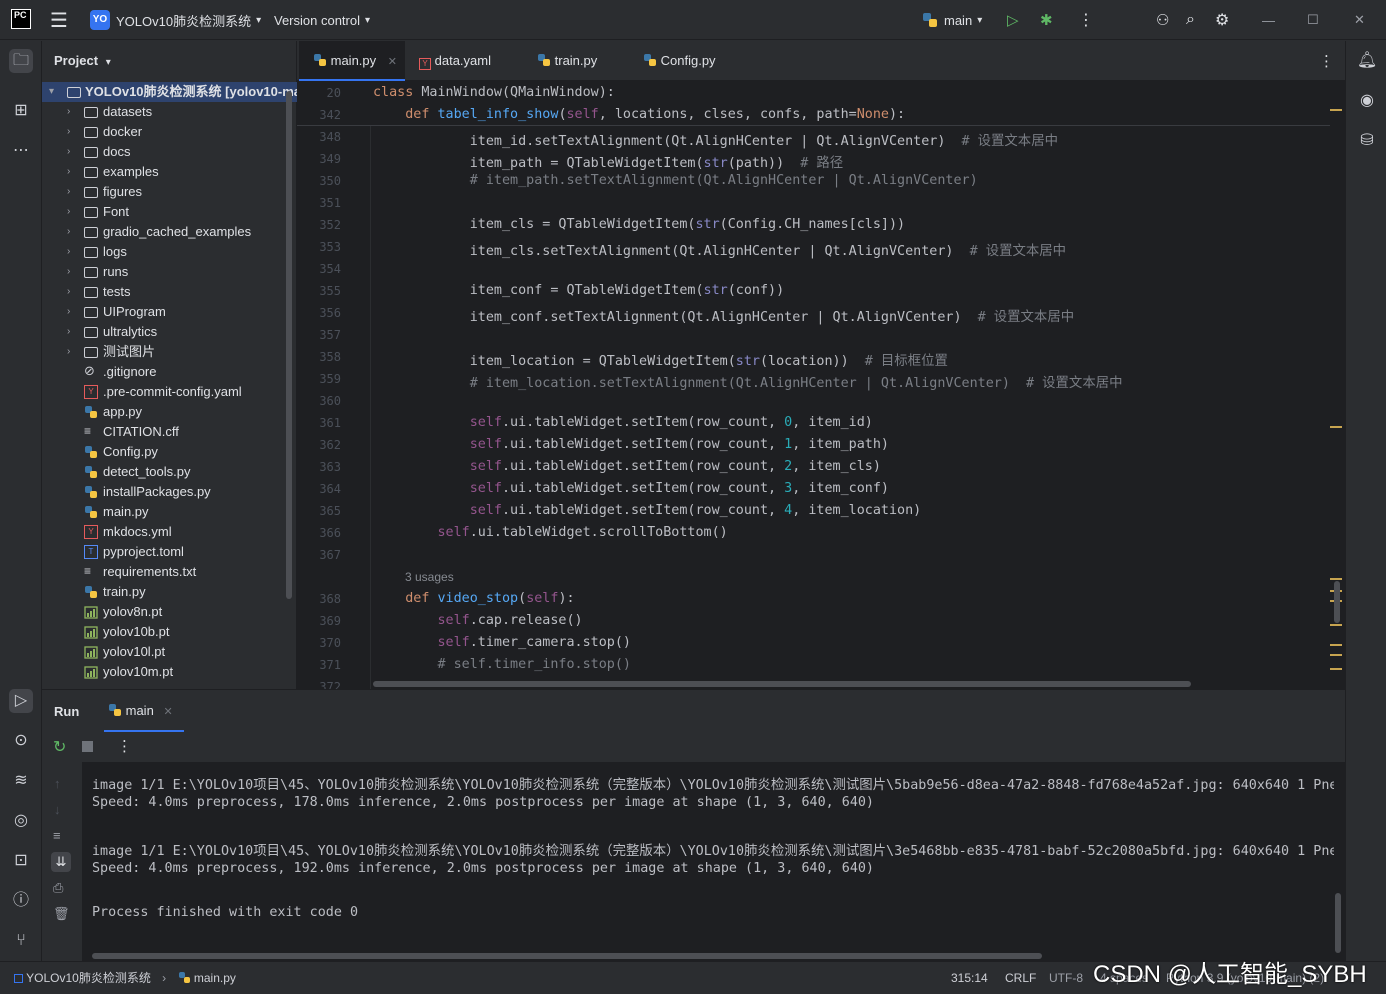  I want to click on tree-item-train-py: train.py, so click(169, 592).